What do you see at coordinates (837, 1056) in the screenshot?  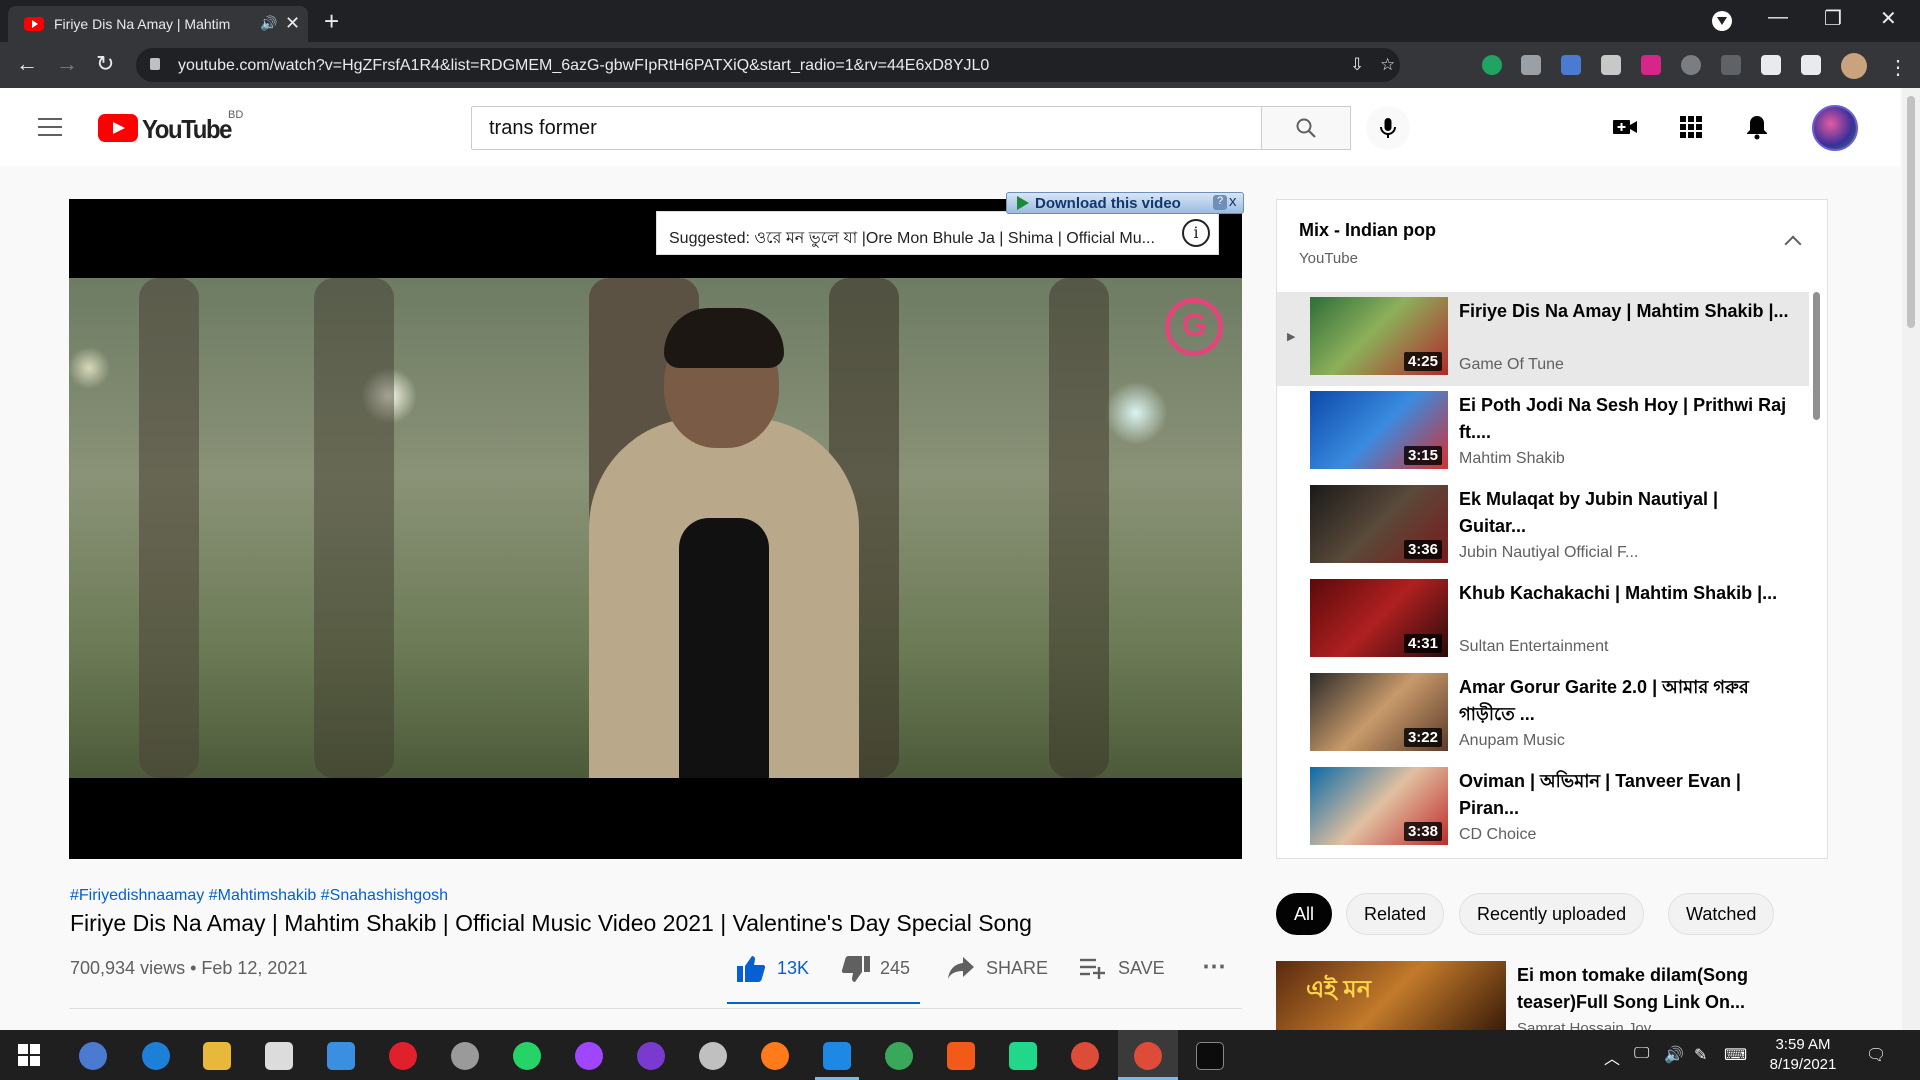 I see `vscode-icon` at bounding box center [837, 1056].